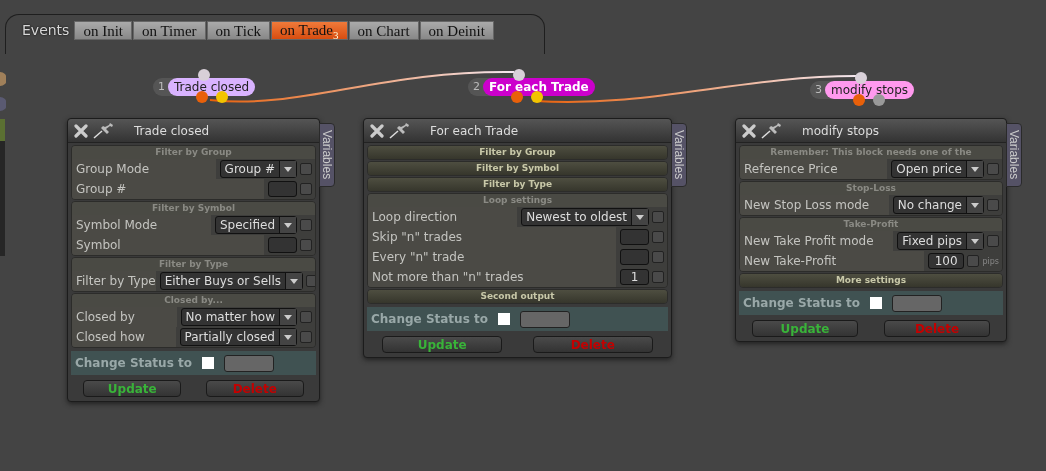  What do you see at coordinates (940, 241) in the screenshot?
I see `dropdown: Fixed pips` at bounding box center [940, 241].